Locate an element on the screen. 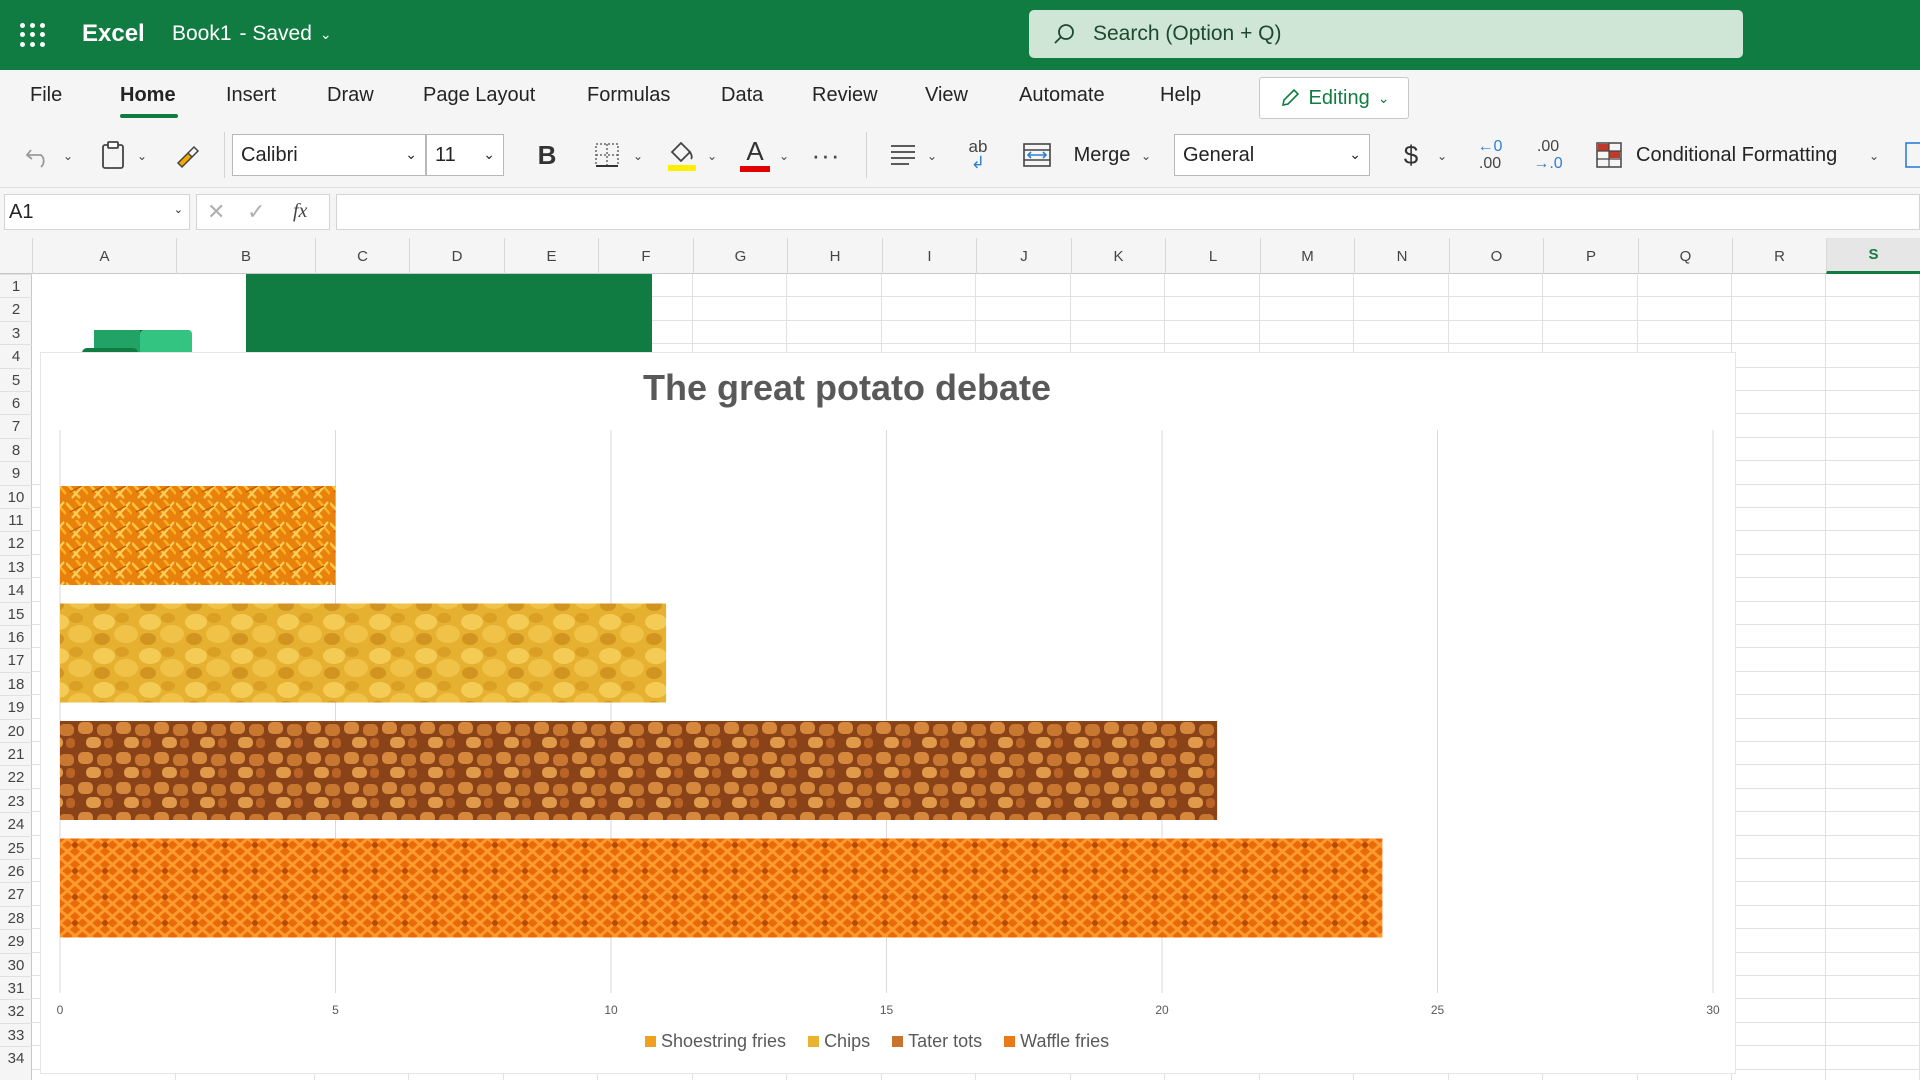  tab-help: Help is located at coordinates (1180, 95).